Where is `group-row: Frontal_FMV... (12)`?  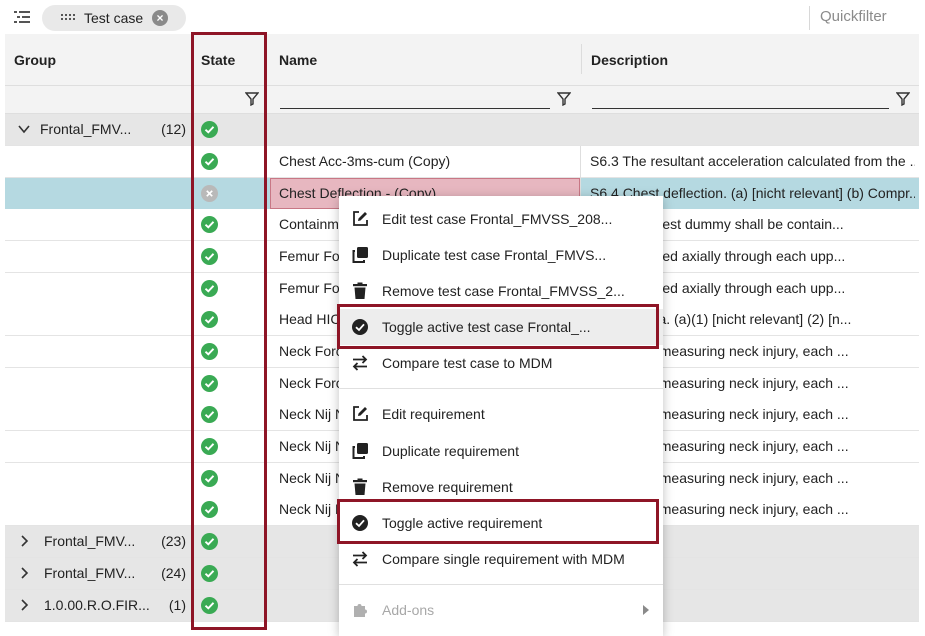
group-row: Frontal_FMV... (12) is located at coordinates (462, 130).